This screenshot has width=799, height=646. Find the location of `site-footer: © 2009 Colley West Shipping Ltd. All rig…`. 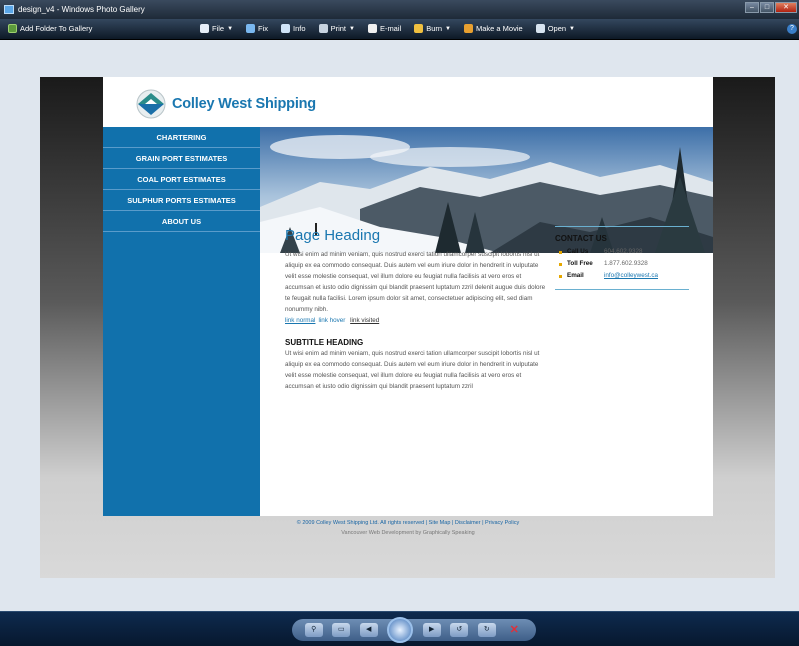

site-footer: © 2009 Colley West Shipping Ltd. All rig… is located at coordinates (408, 528).